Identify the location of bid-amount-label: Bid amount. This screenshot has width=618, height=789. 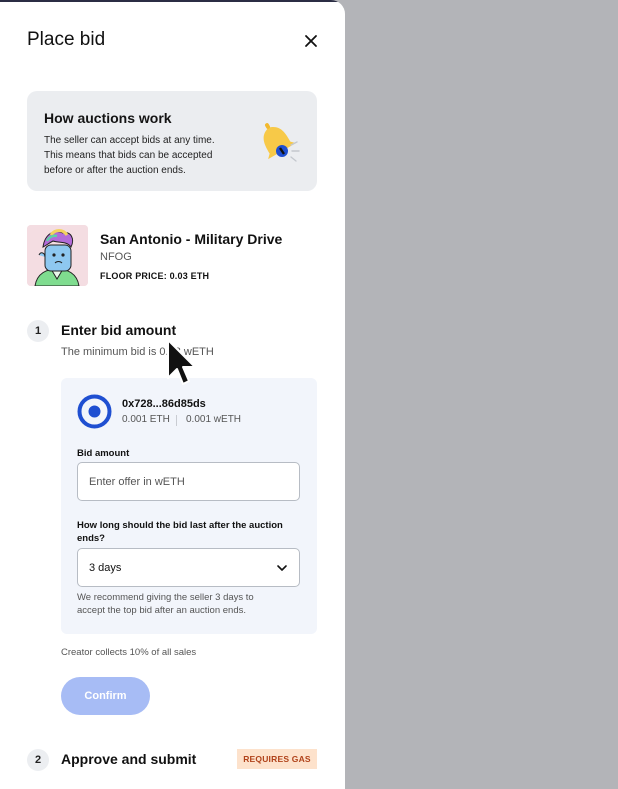
(103, 453).